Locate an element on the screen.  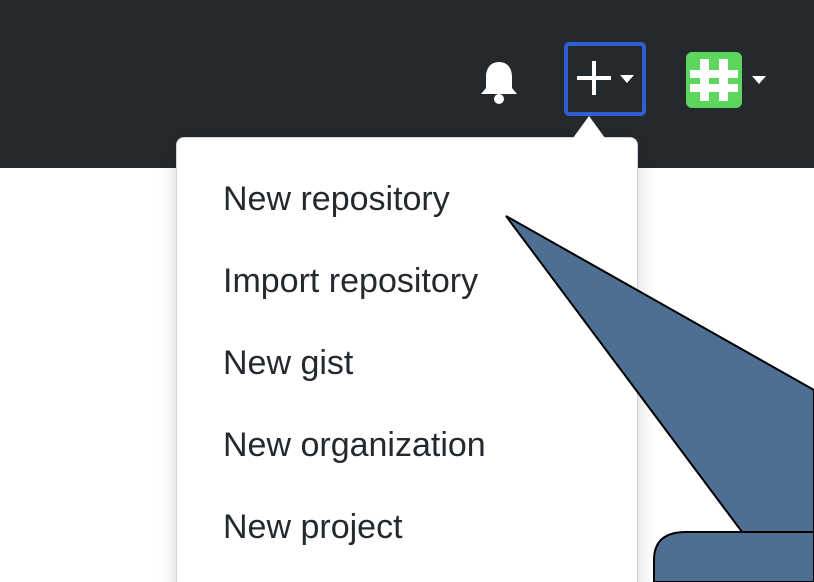
menu-item-import-repository: Import repository is located at coordinates (350, 281).